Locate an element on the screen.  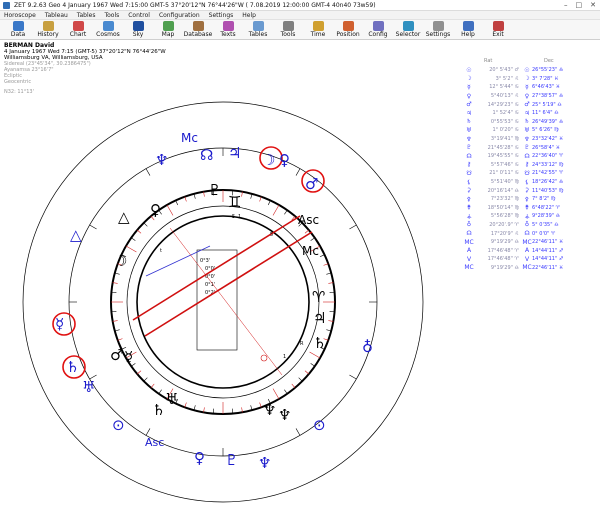
pluto-outer-icon: ♀ is located at coordinates (284, 160).